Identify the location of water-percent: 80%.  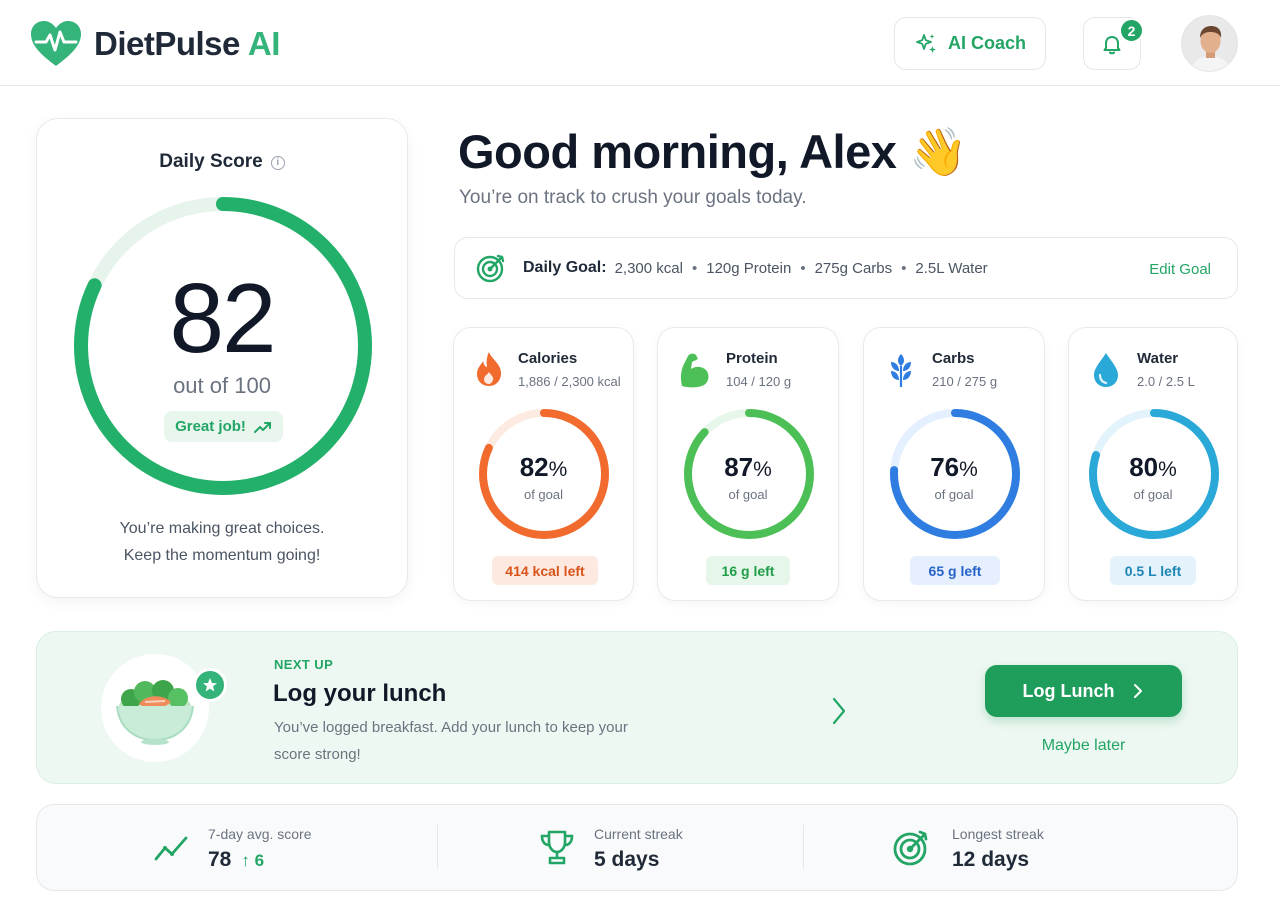
(1153, 467).